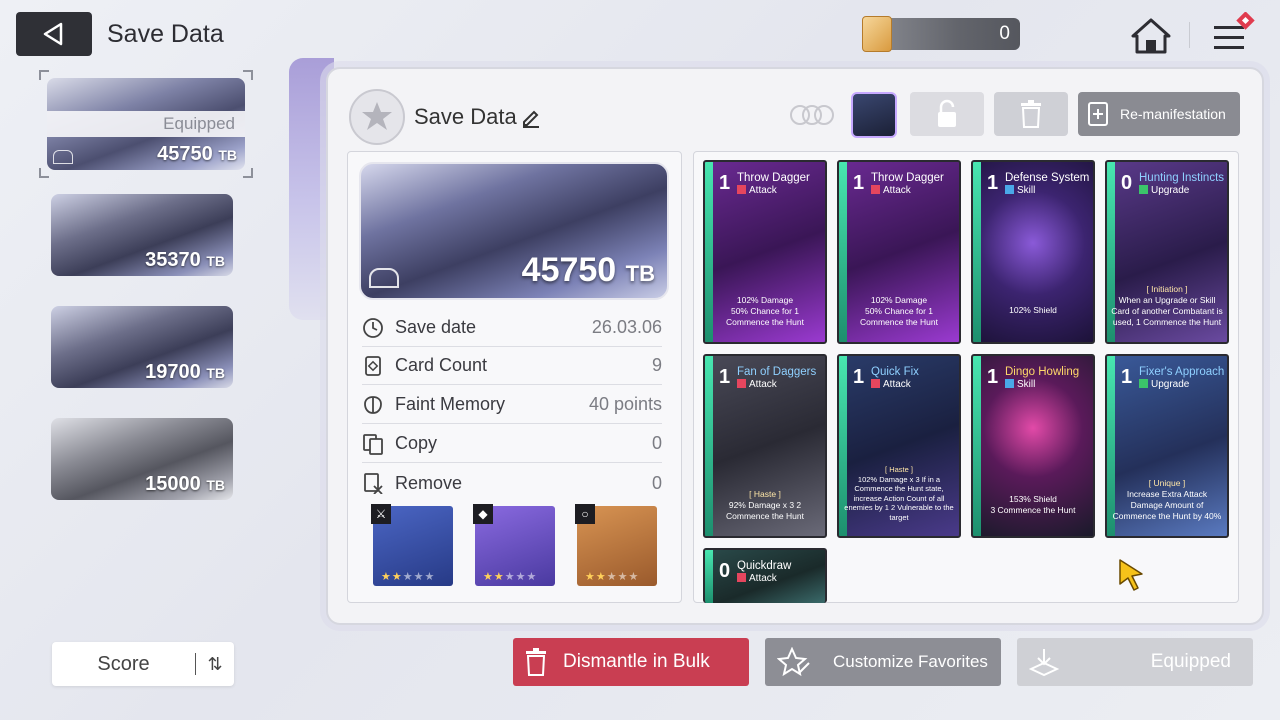 The image size is (1280, 720). What do you see at coordinates (1182, 372) in the screenshot?
I see `card-name: Fixer's Approach` at bounding box center [1182, 372].